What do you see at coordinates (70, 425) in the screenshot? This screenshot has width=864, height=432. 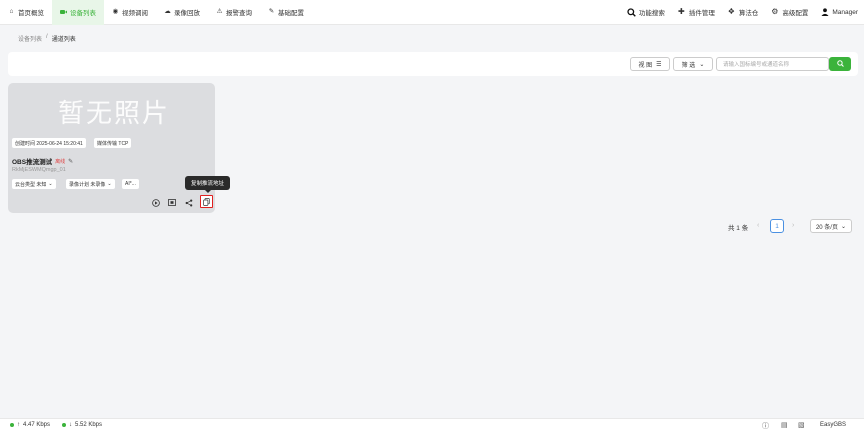 I see `arrow-down-icon: ↓` at bounding box center [70, 425].